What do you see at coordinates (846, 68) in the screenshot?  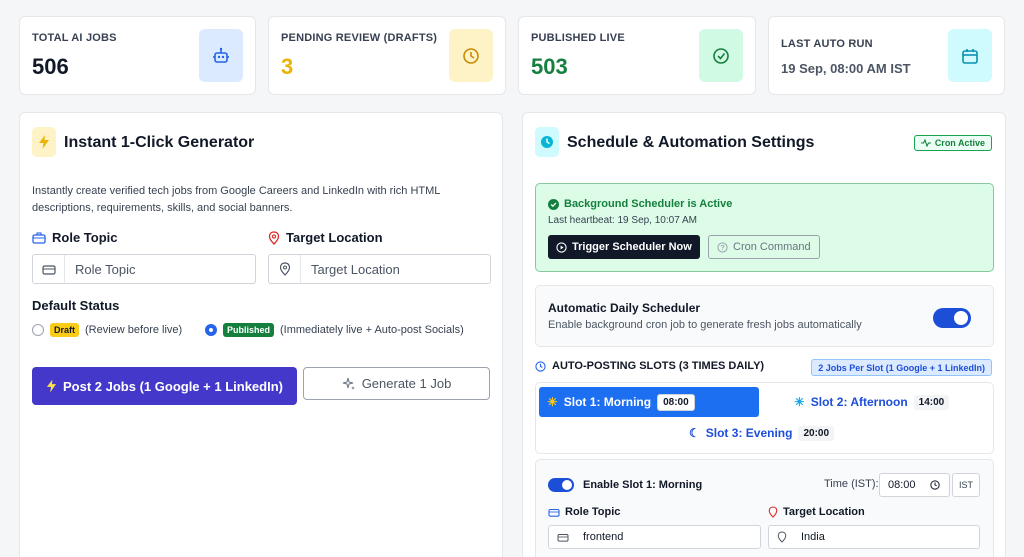 I see `stat-value: 19 Sep, 08:00 AM IST` at bounding box center [846, 68].